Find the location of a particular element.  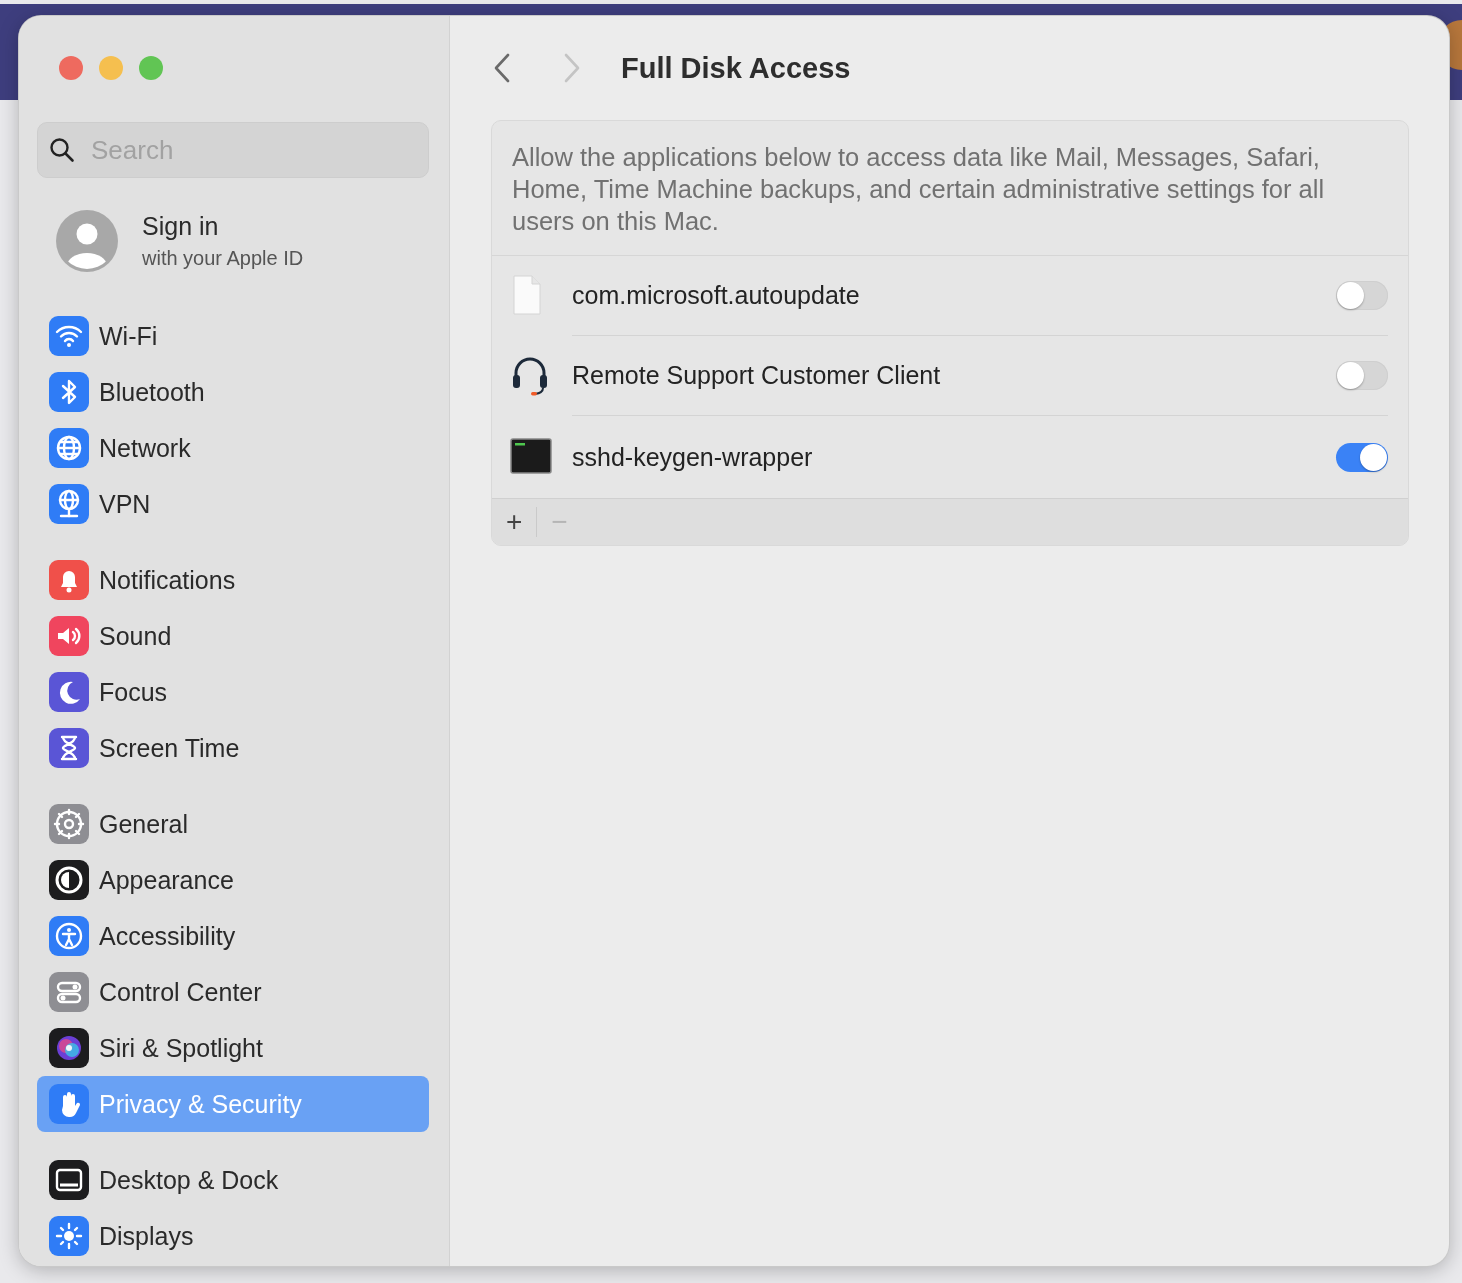

zoom-button is located at coordinates (151, 68).